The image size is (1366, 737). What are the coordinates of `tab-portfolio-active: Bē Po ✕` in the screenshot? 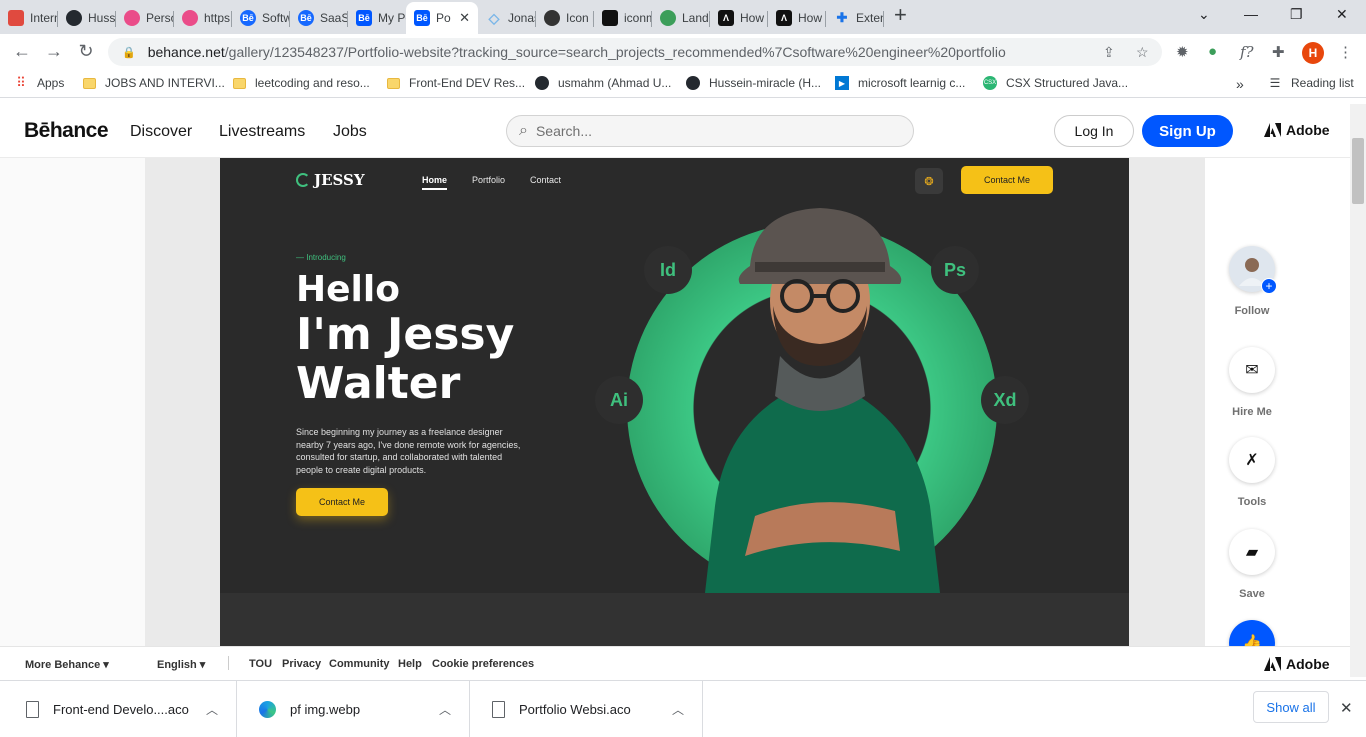 It's located at (442, 18).